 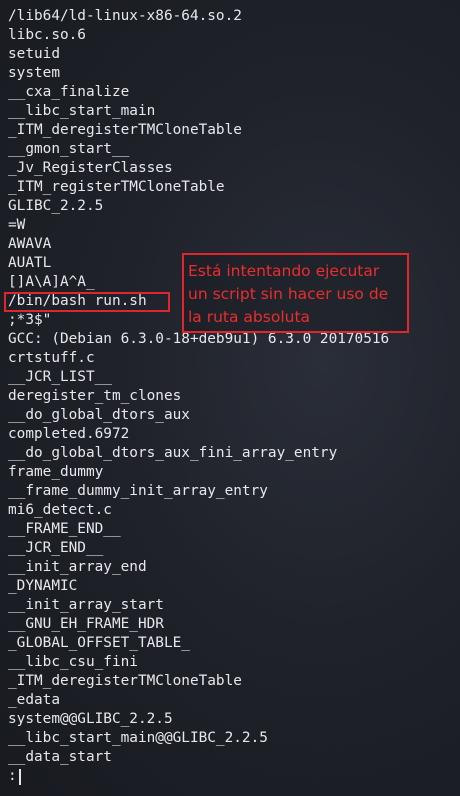 What do you see at coordinates (19, 776) in the screenshot?
I see `text-cursor` at bounding box center [19, 776].